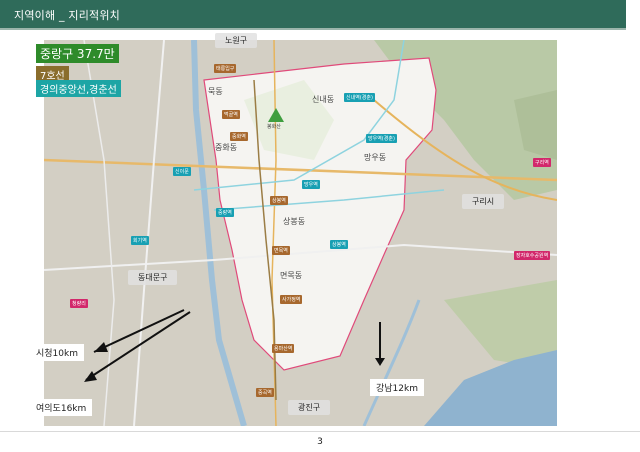 The height and width of the screenshot is (452, 640). Describe the element at coordinates (79, 303) in the screenshot. I see `station-cheongnyangni: 청량리` at that location.